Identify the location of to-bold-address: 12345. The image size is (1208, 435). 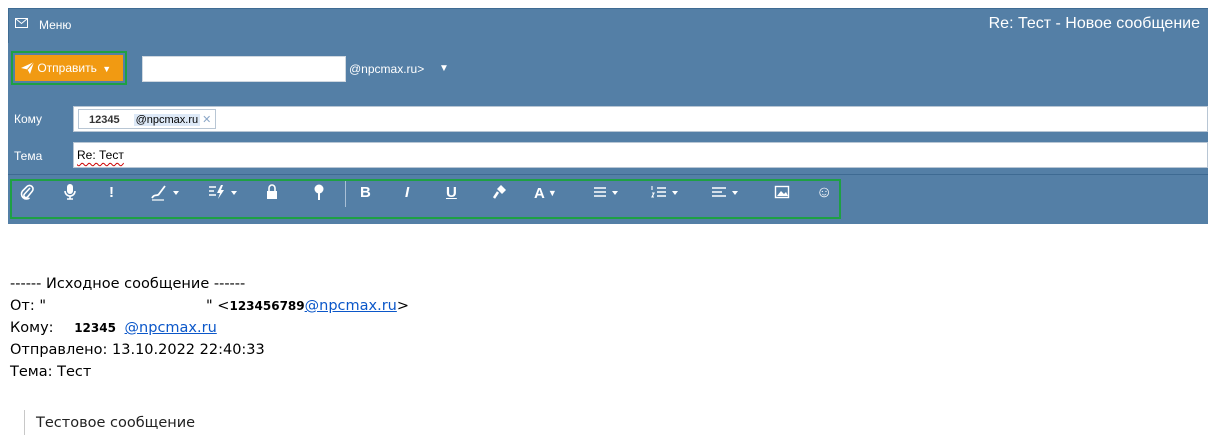
(95, 328).